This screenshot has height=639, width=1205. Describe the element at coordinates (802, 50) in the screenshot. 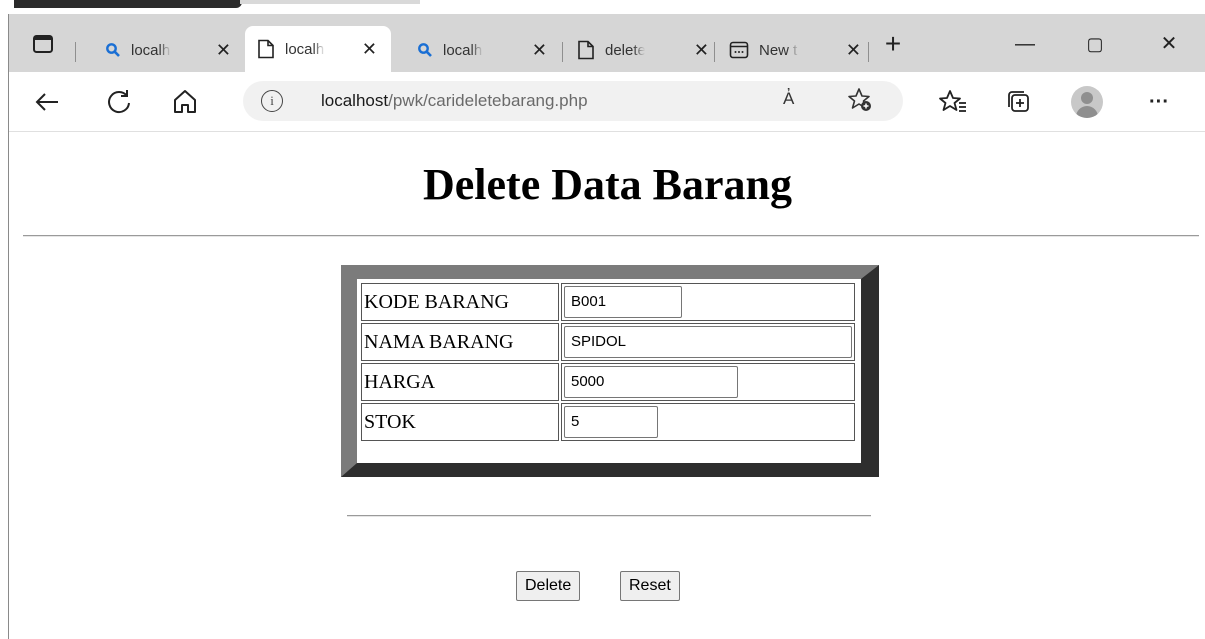

I see `tab-5: New t ✕` at that location.